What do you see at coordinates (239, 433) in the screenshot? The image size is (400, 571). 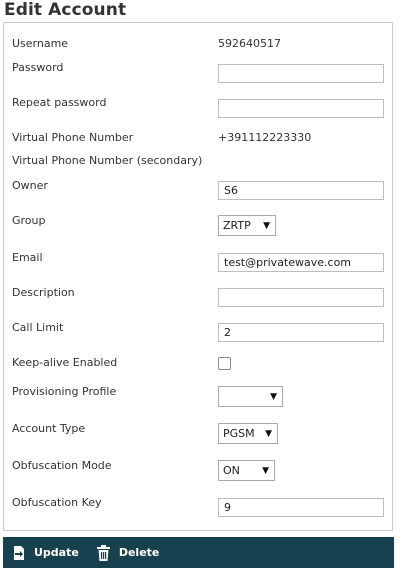 I see `account-type-selected-value: PGSM` at bounding box center [239, 433].